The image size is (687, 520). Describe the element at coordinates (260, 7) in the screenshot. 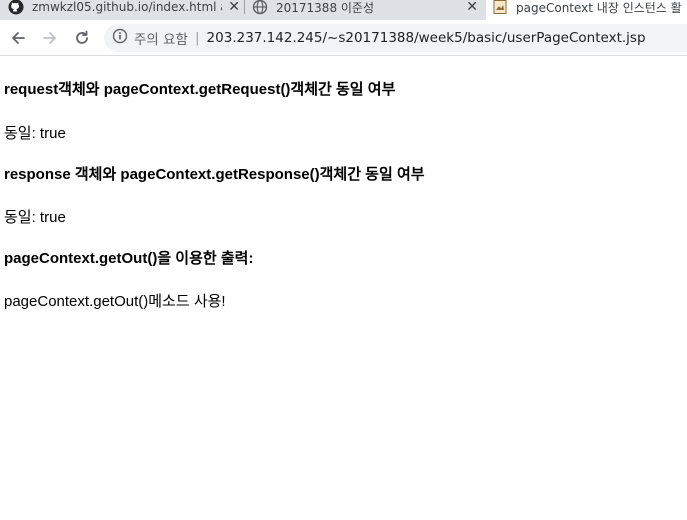

I see `globe-icon` at that location.